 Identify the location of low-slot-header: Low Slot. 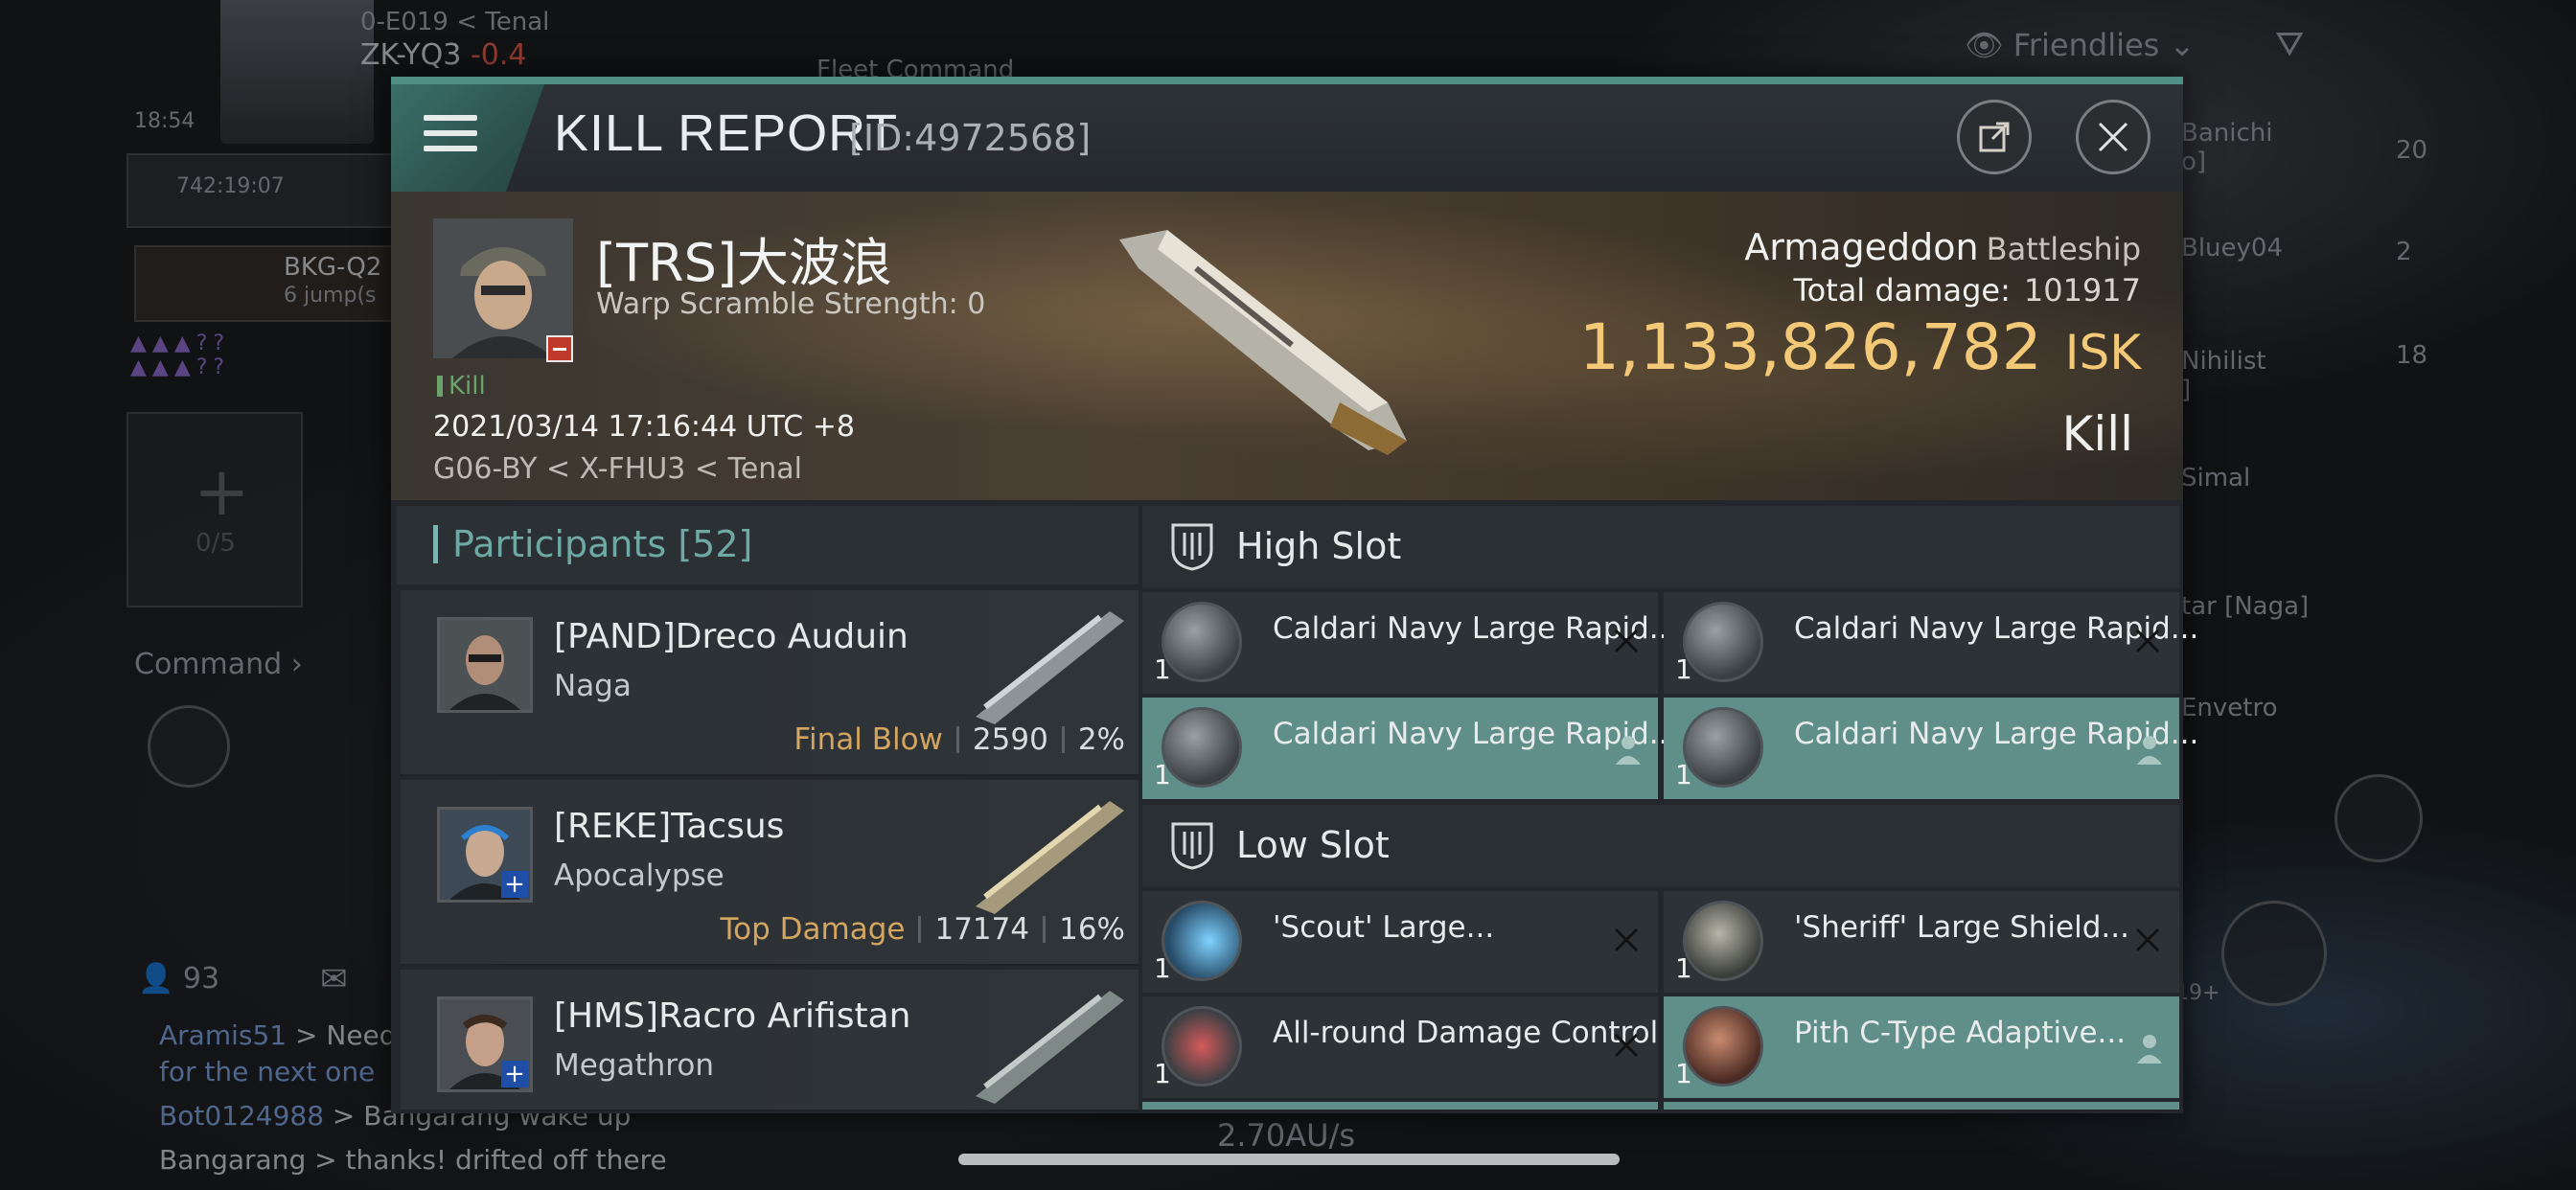
(1660, 846).